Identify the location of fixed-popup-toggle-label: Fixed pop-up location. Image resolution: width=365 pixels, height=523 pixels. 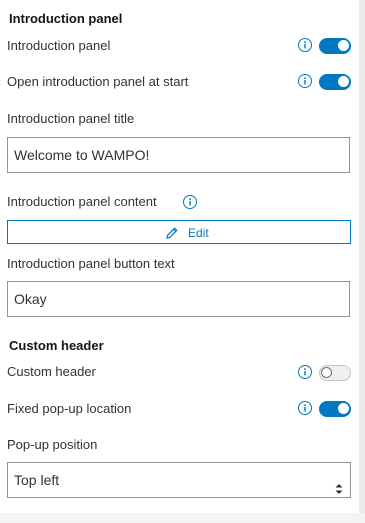
(69, 408).